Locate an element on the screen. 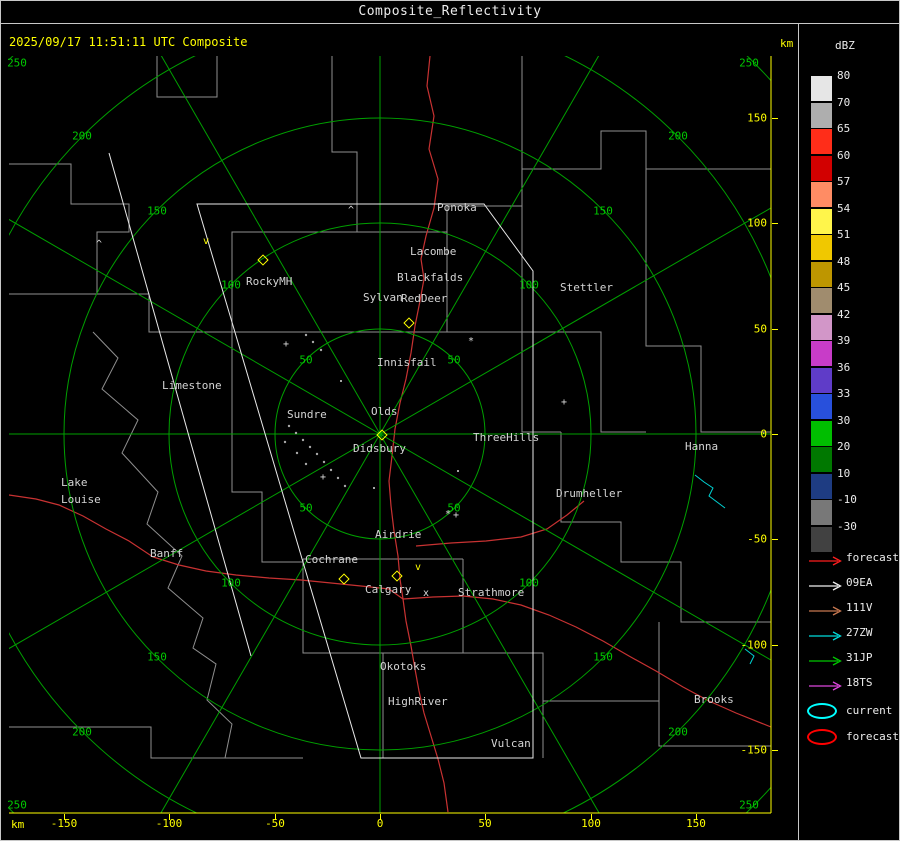 This screenshot has width=900, height=841. radar-echoes is located at coordinates (371, 411).